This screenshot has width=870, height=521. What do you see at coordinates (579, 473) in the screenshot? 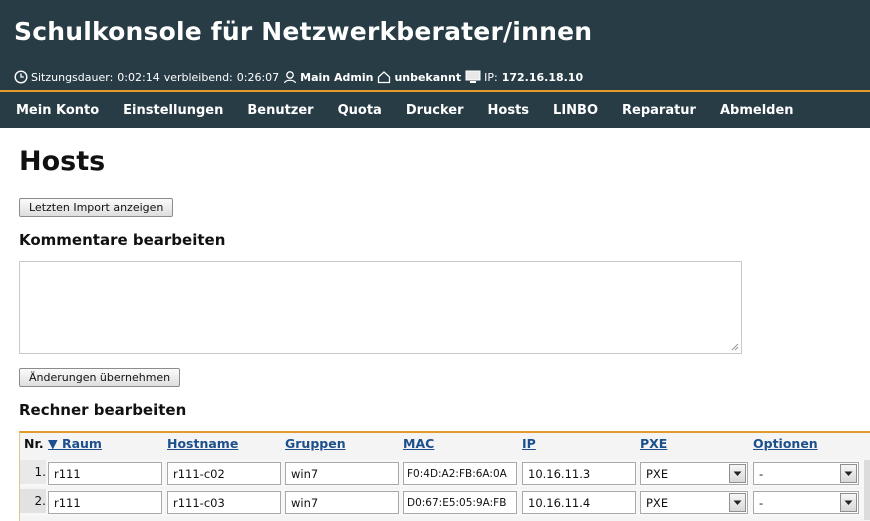
I see `ip-input: 10.16.11.3` at bounding box center [579, 473].